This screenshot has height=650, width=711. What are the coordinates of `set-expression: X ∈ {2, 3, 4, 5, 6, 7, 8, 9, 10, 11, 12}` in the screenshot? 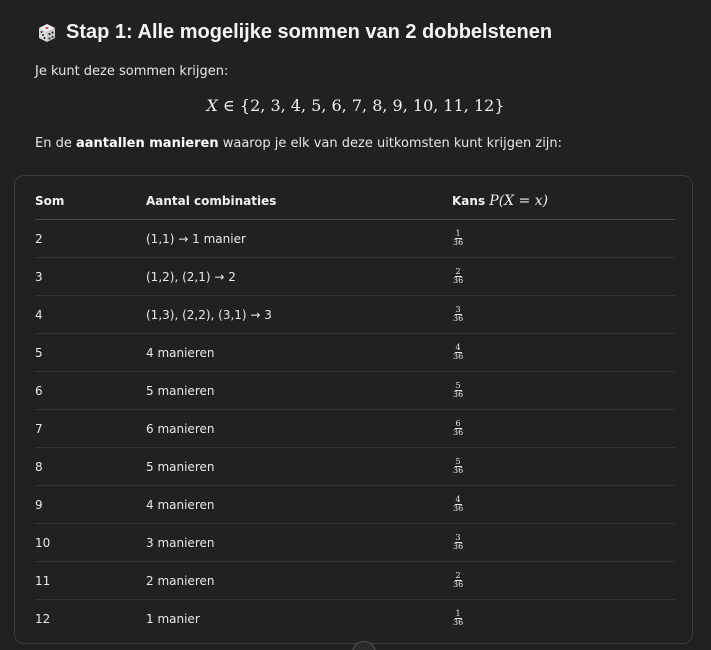 It's located at (355, 105).